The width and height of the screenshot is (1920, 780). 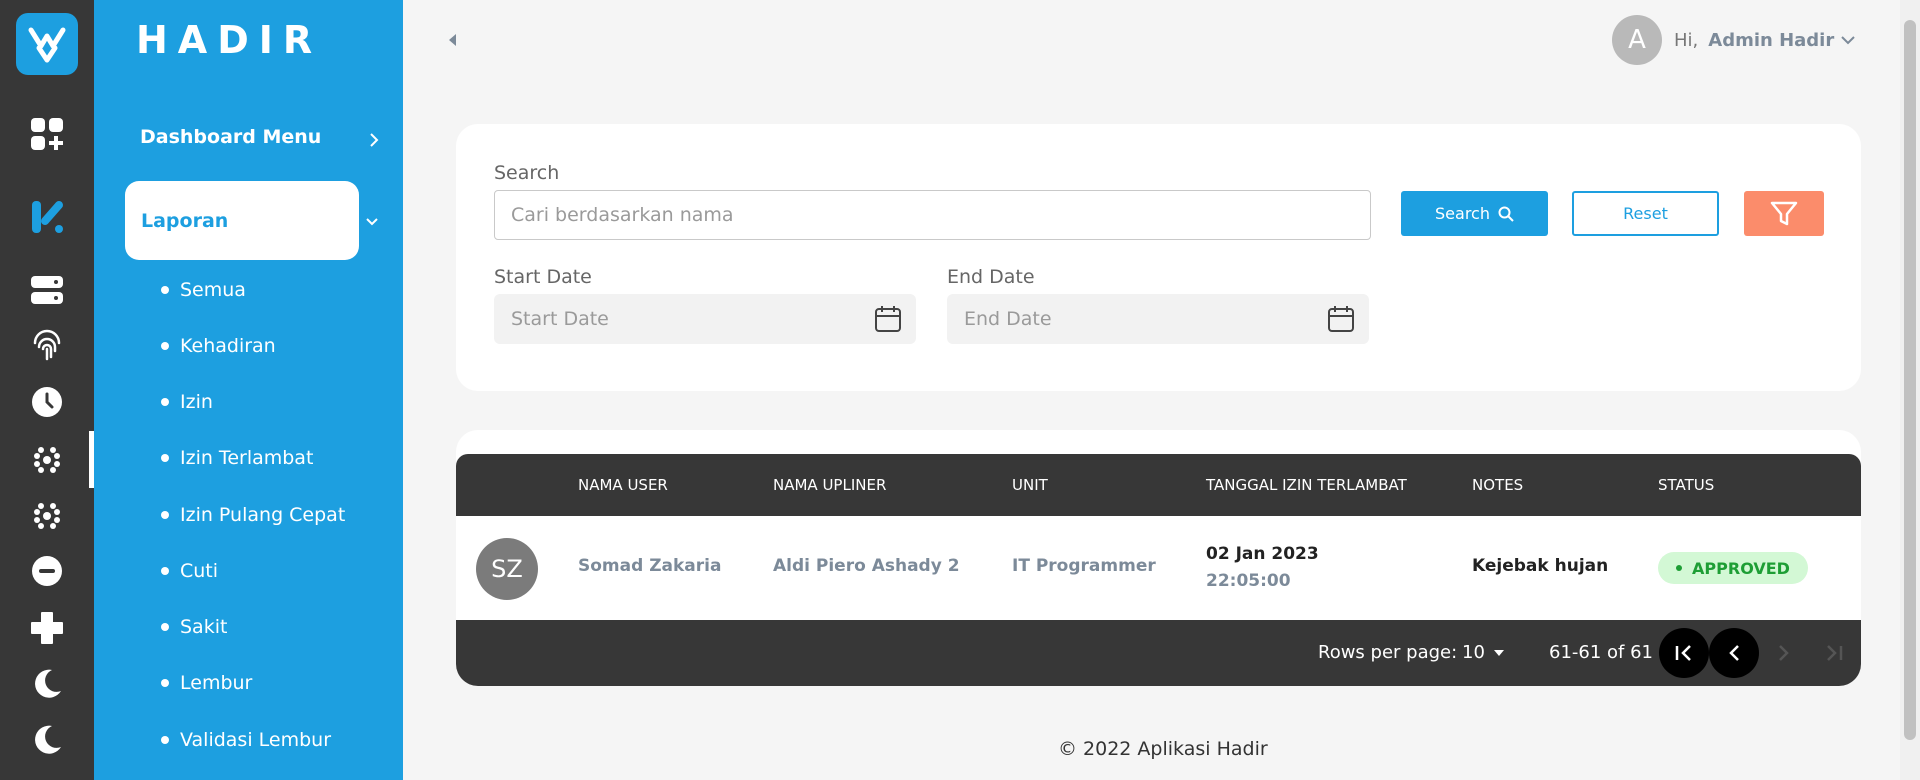 I want to click on app-logo, so click(x=47, y=44).